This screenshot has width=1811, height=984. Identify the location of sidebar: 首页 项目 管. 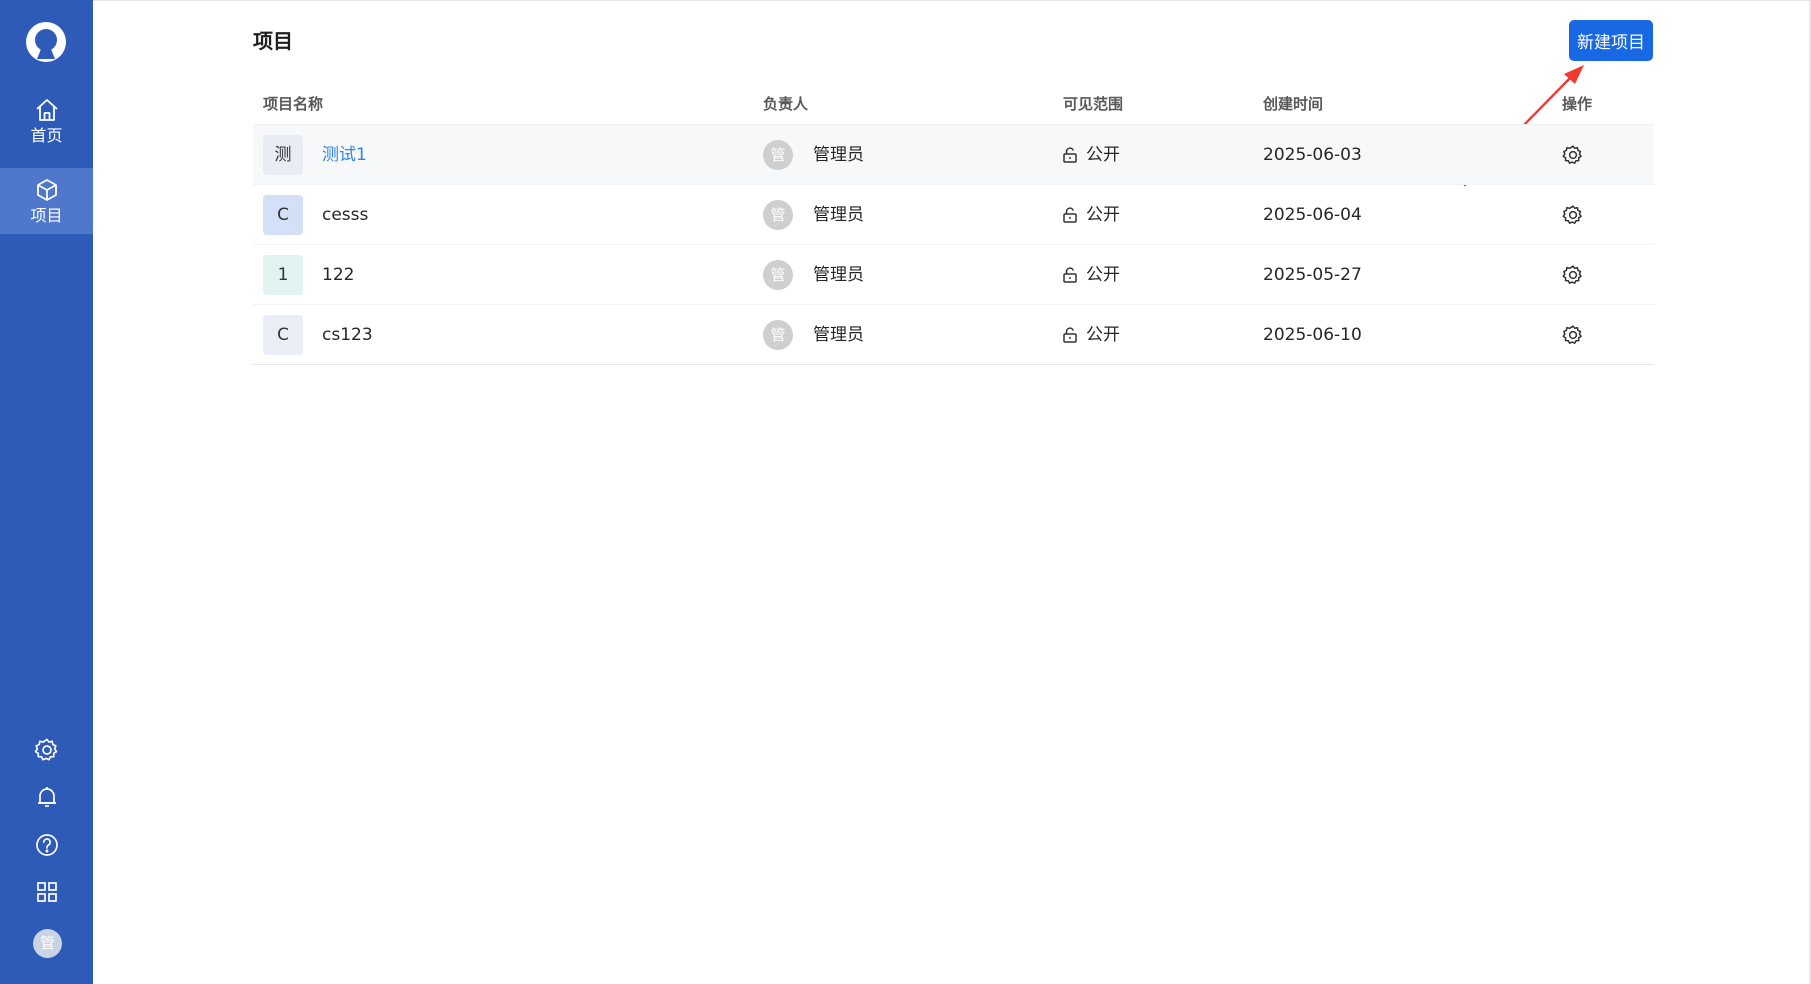
(46, 492).